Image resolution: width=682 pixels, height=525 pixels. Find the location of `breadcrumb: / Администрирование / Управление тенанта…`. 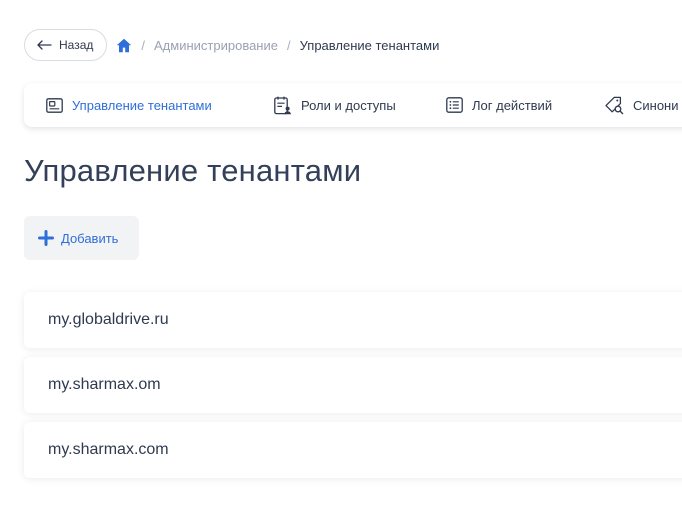

breadcrumb: / Администрирование / Управление тенанта… is located at coordinates (277, 45).